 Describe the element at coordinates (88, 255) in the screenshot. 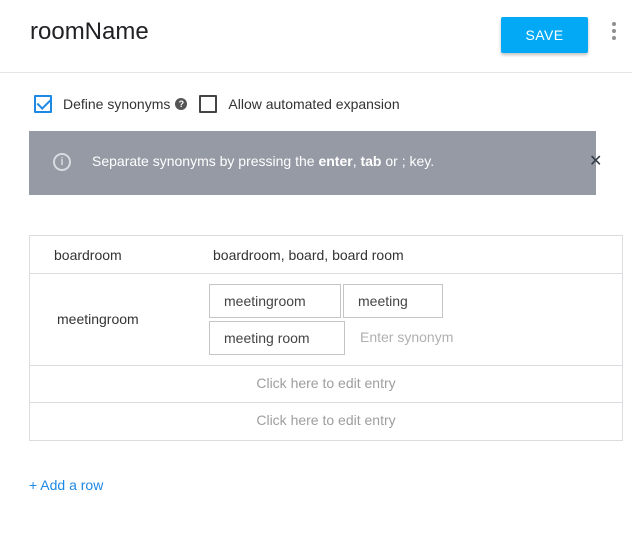

I see `reference-value: boardroom` at that location.